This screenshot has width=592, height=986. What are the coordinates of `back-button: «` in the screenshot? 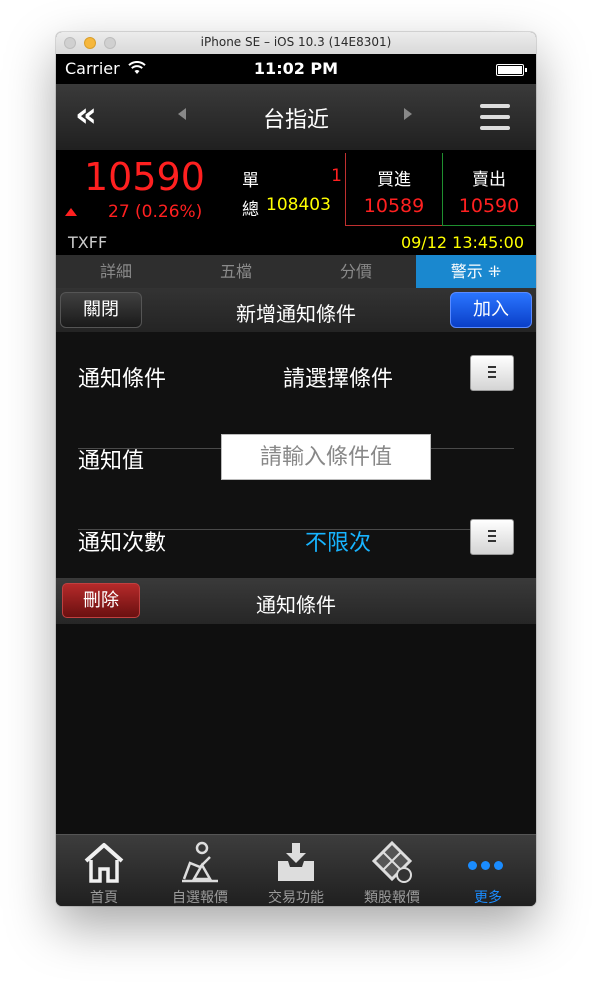 It's located at (86, 116).